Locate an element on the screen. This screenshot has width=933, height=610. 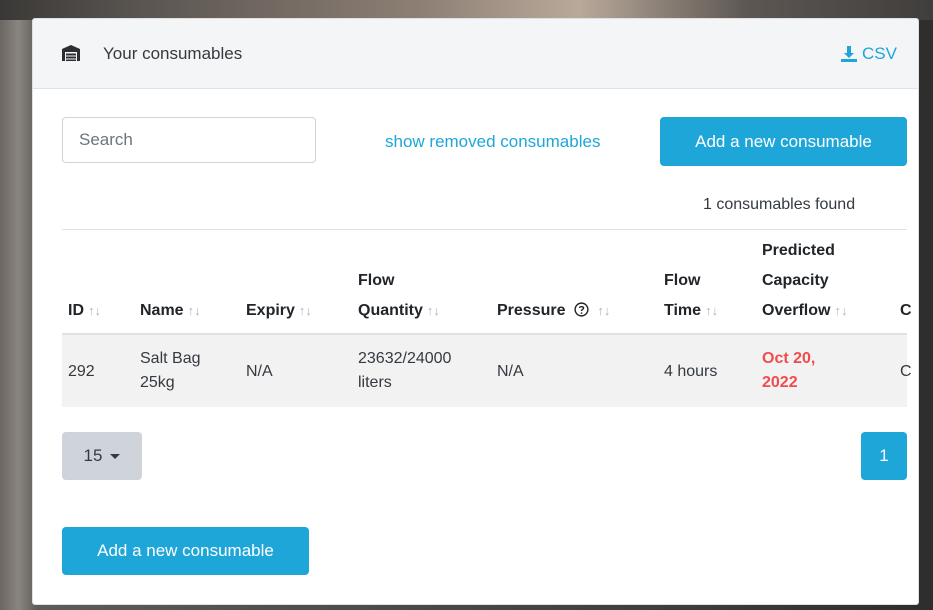
show-removed-link: show removed consumables is located at coordinates (492, 142).